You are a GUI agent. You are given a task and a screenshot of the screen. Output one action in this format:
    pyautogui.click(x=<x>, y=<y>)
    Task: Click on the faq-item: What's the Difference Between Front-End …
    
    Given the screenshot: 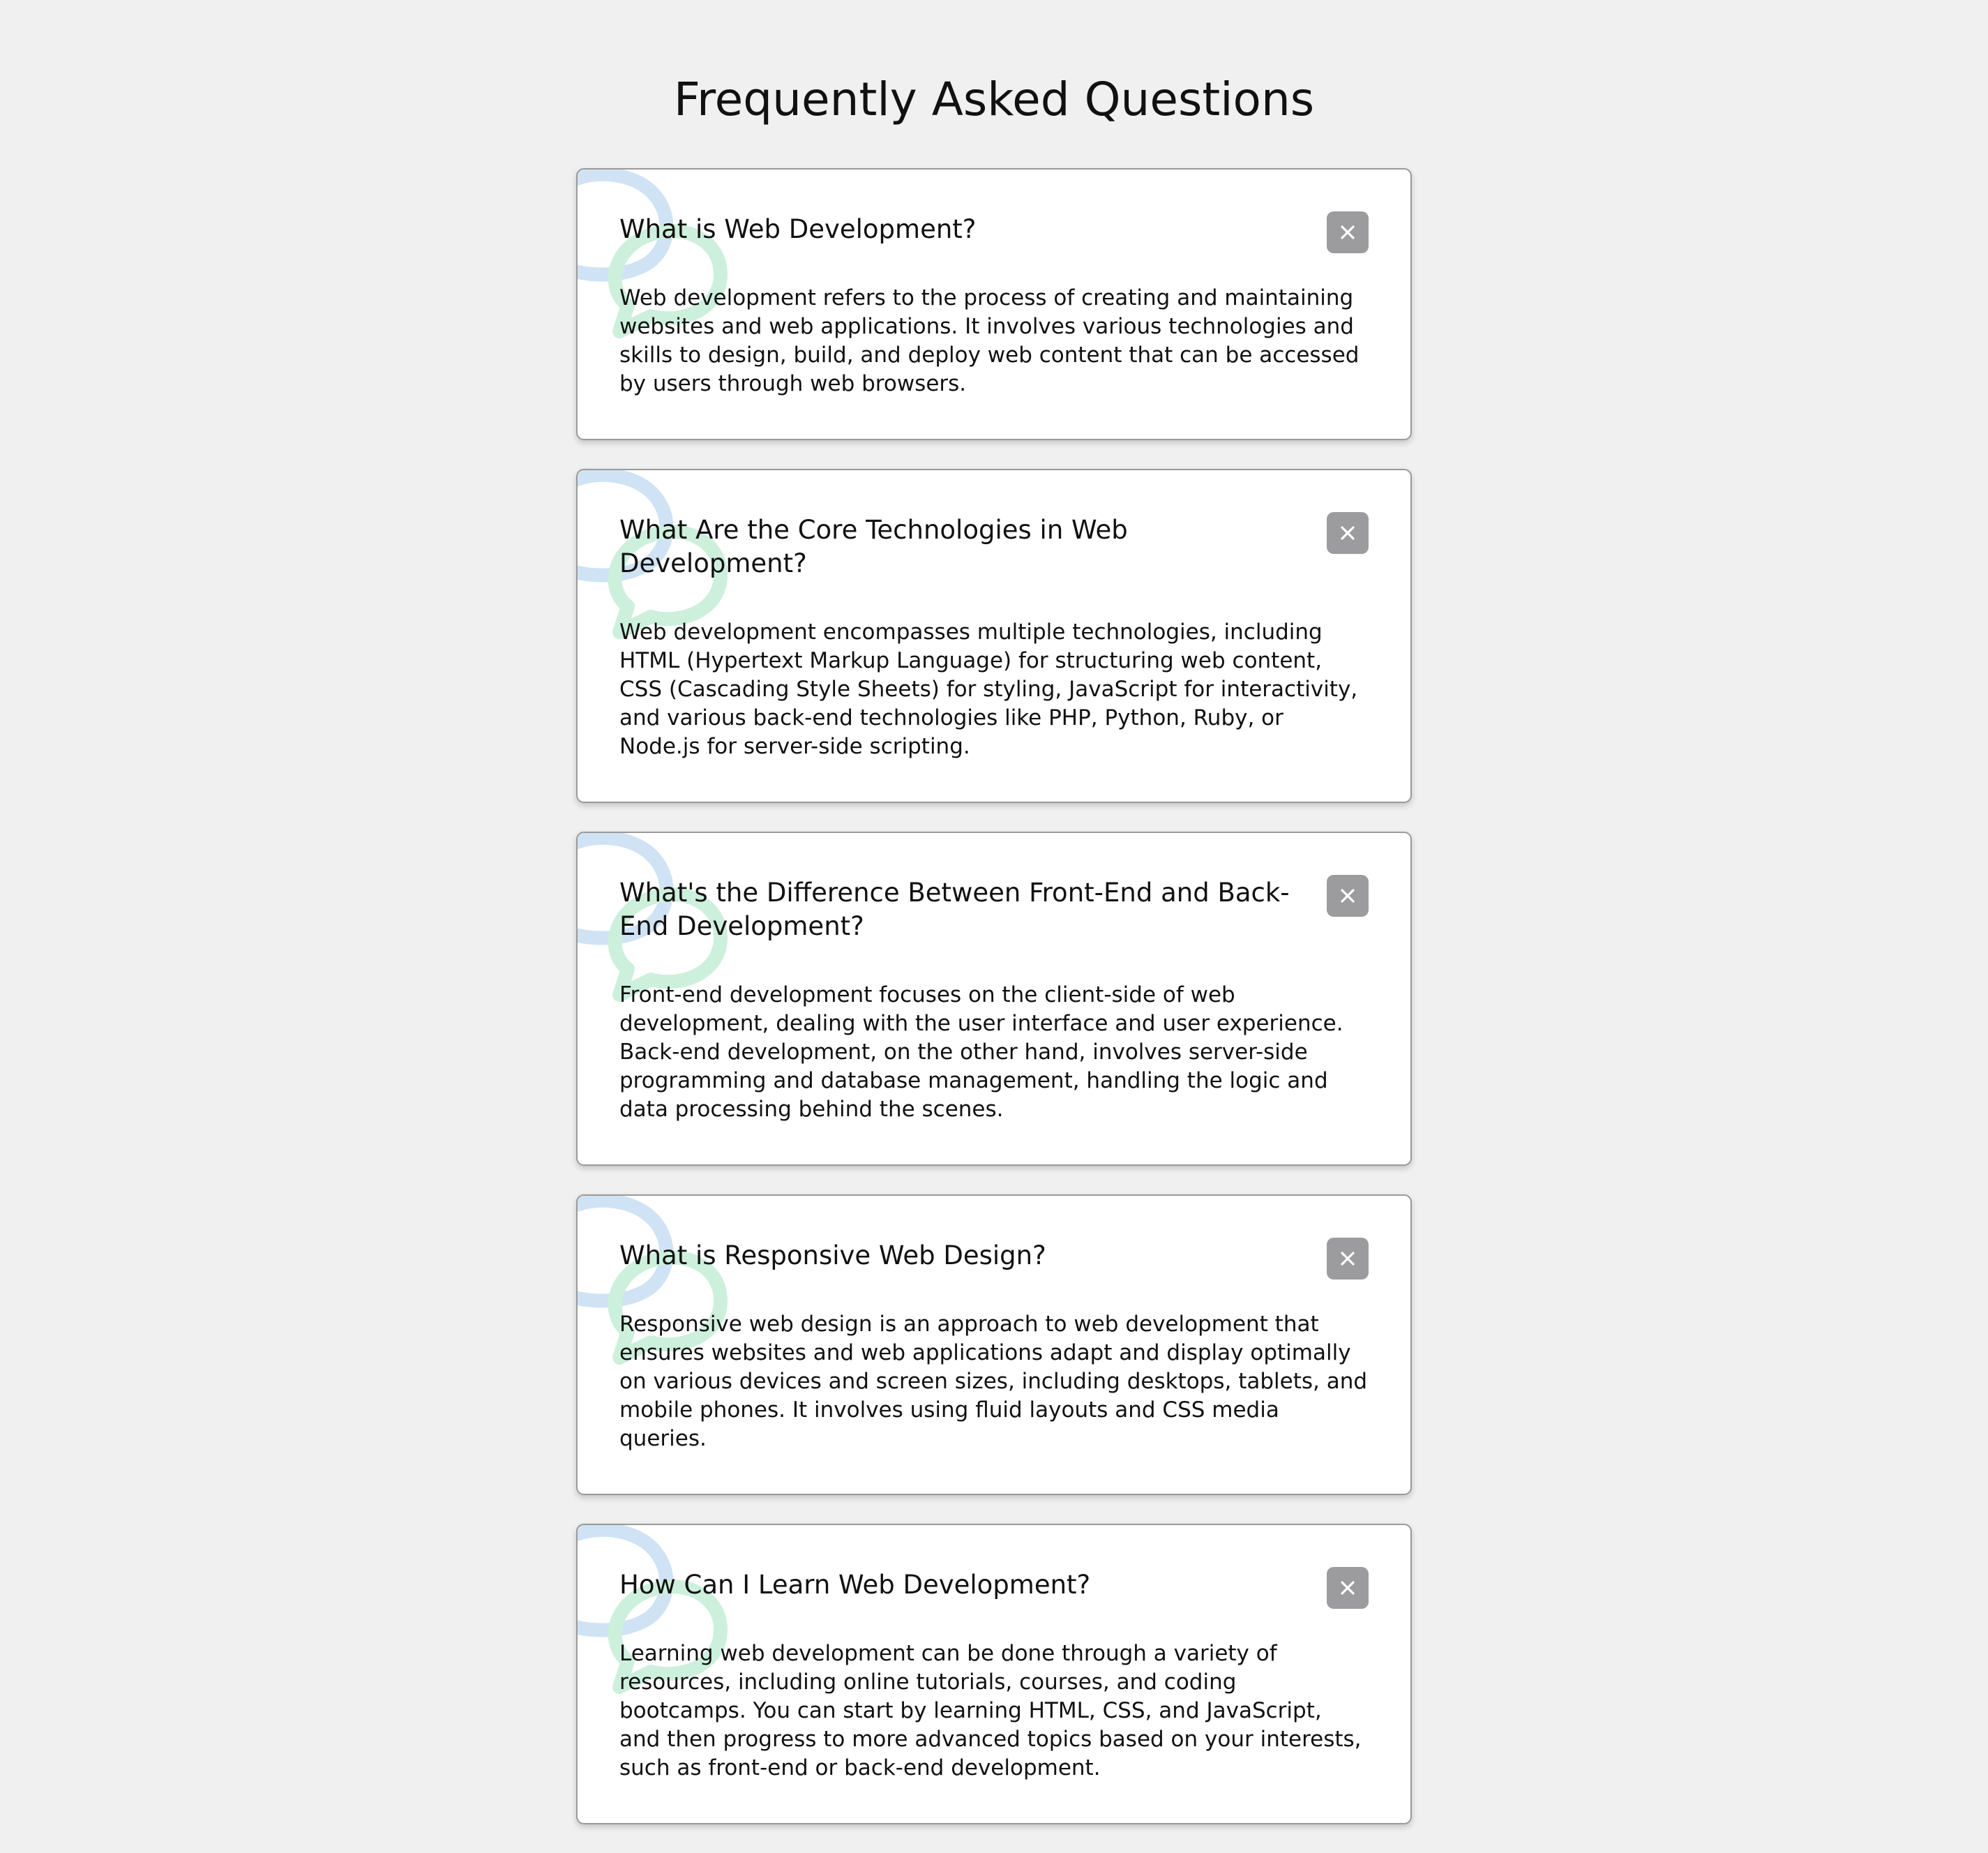 What is the action you would take?
    pyautogui.click(x=994, y=999)
    